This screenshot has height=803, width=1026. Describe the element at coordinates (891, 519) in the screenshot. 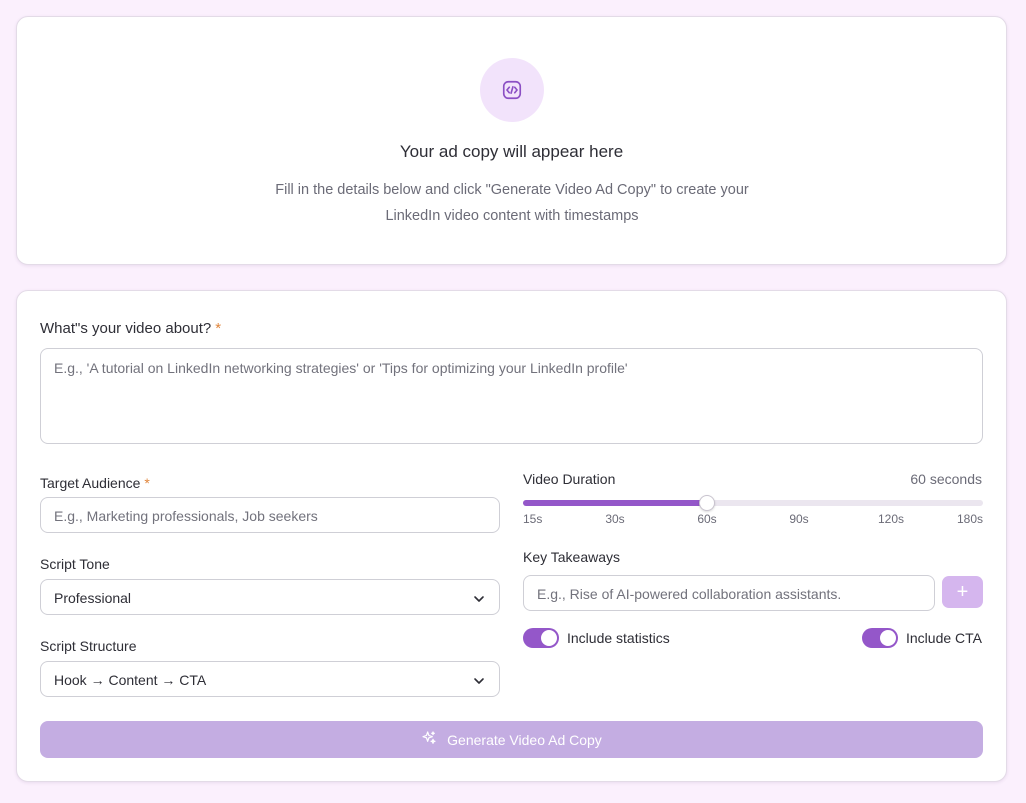

I see `duration-tick-label: 120s` at that location.